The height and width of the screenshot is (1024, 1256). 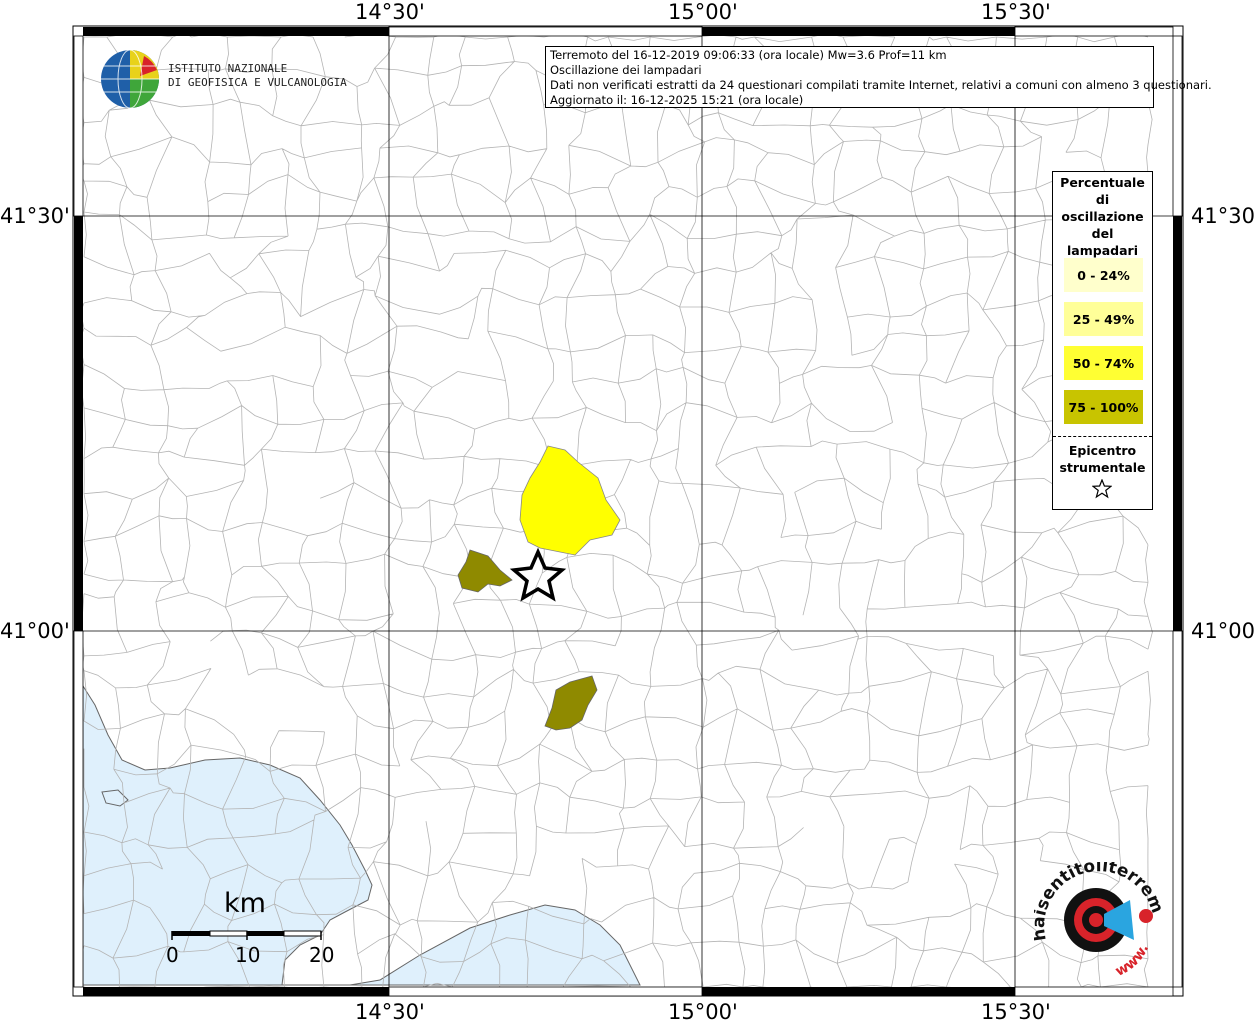 What do you see at coordinates (703, 12) in the screenshot?
I see `lon-label-top-2: 15°00'` at bounding box center [703, 12].